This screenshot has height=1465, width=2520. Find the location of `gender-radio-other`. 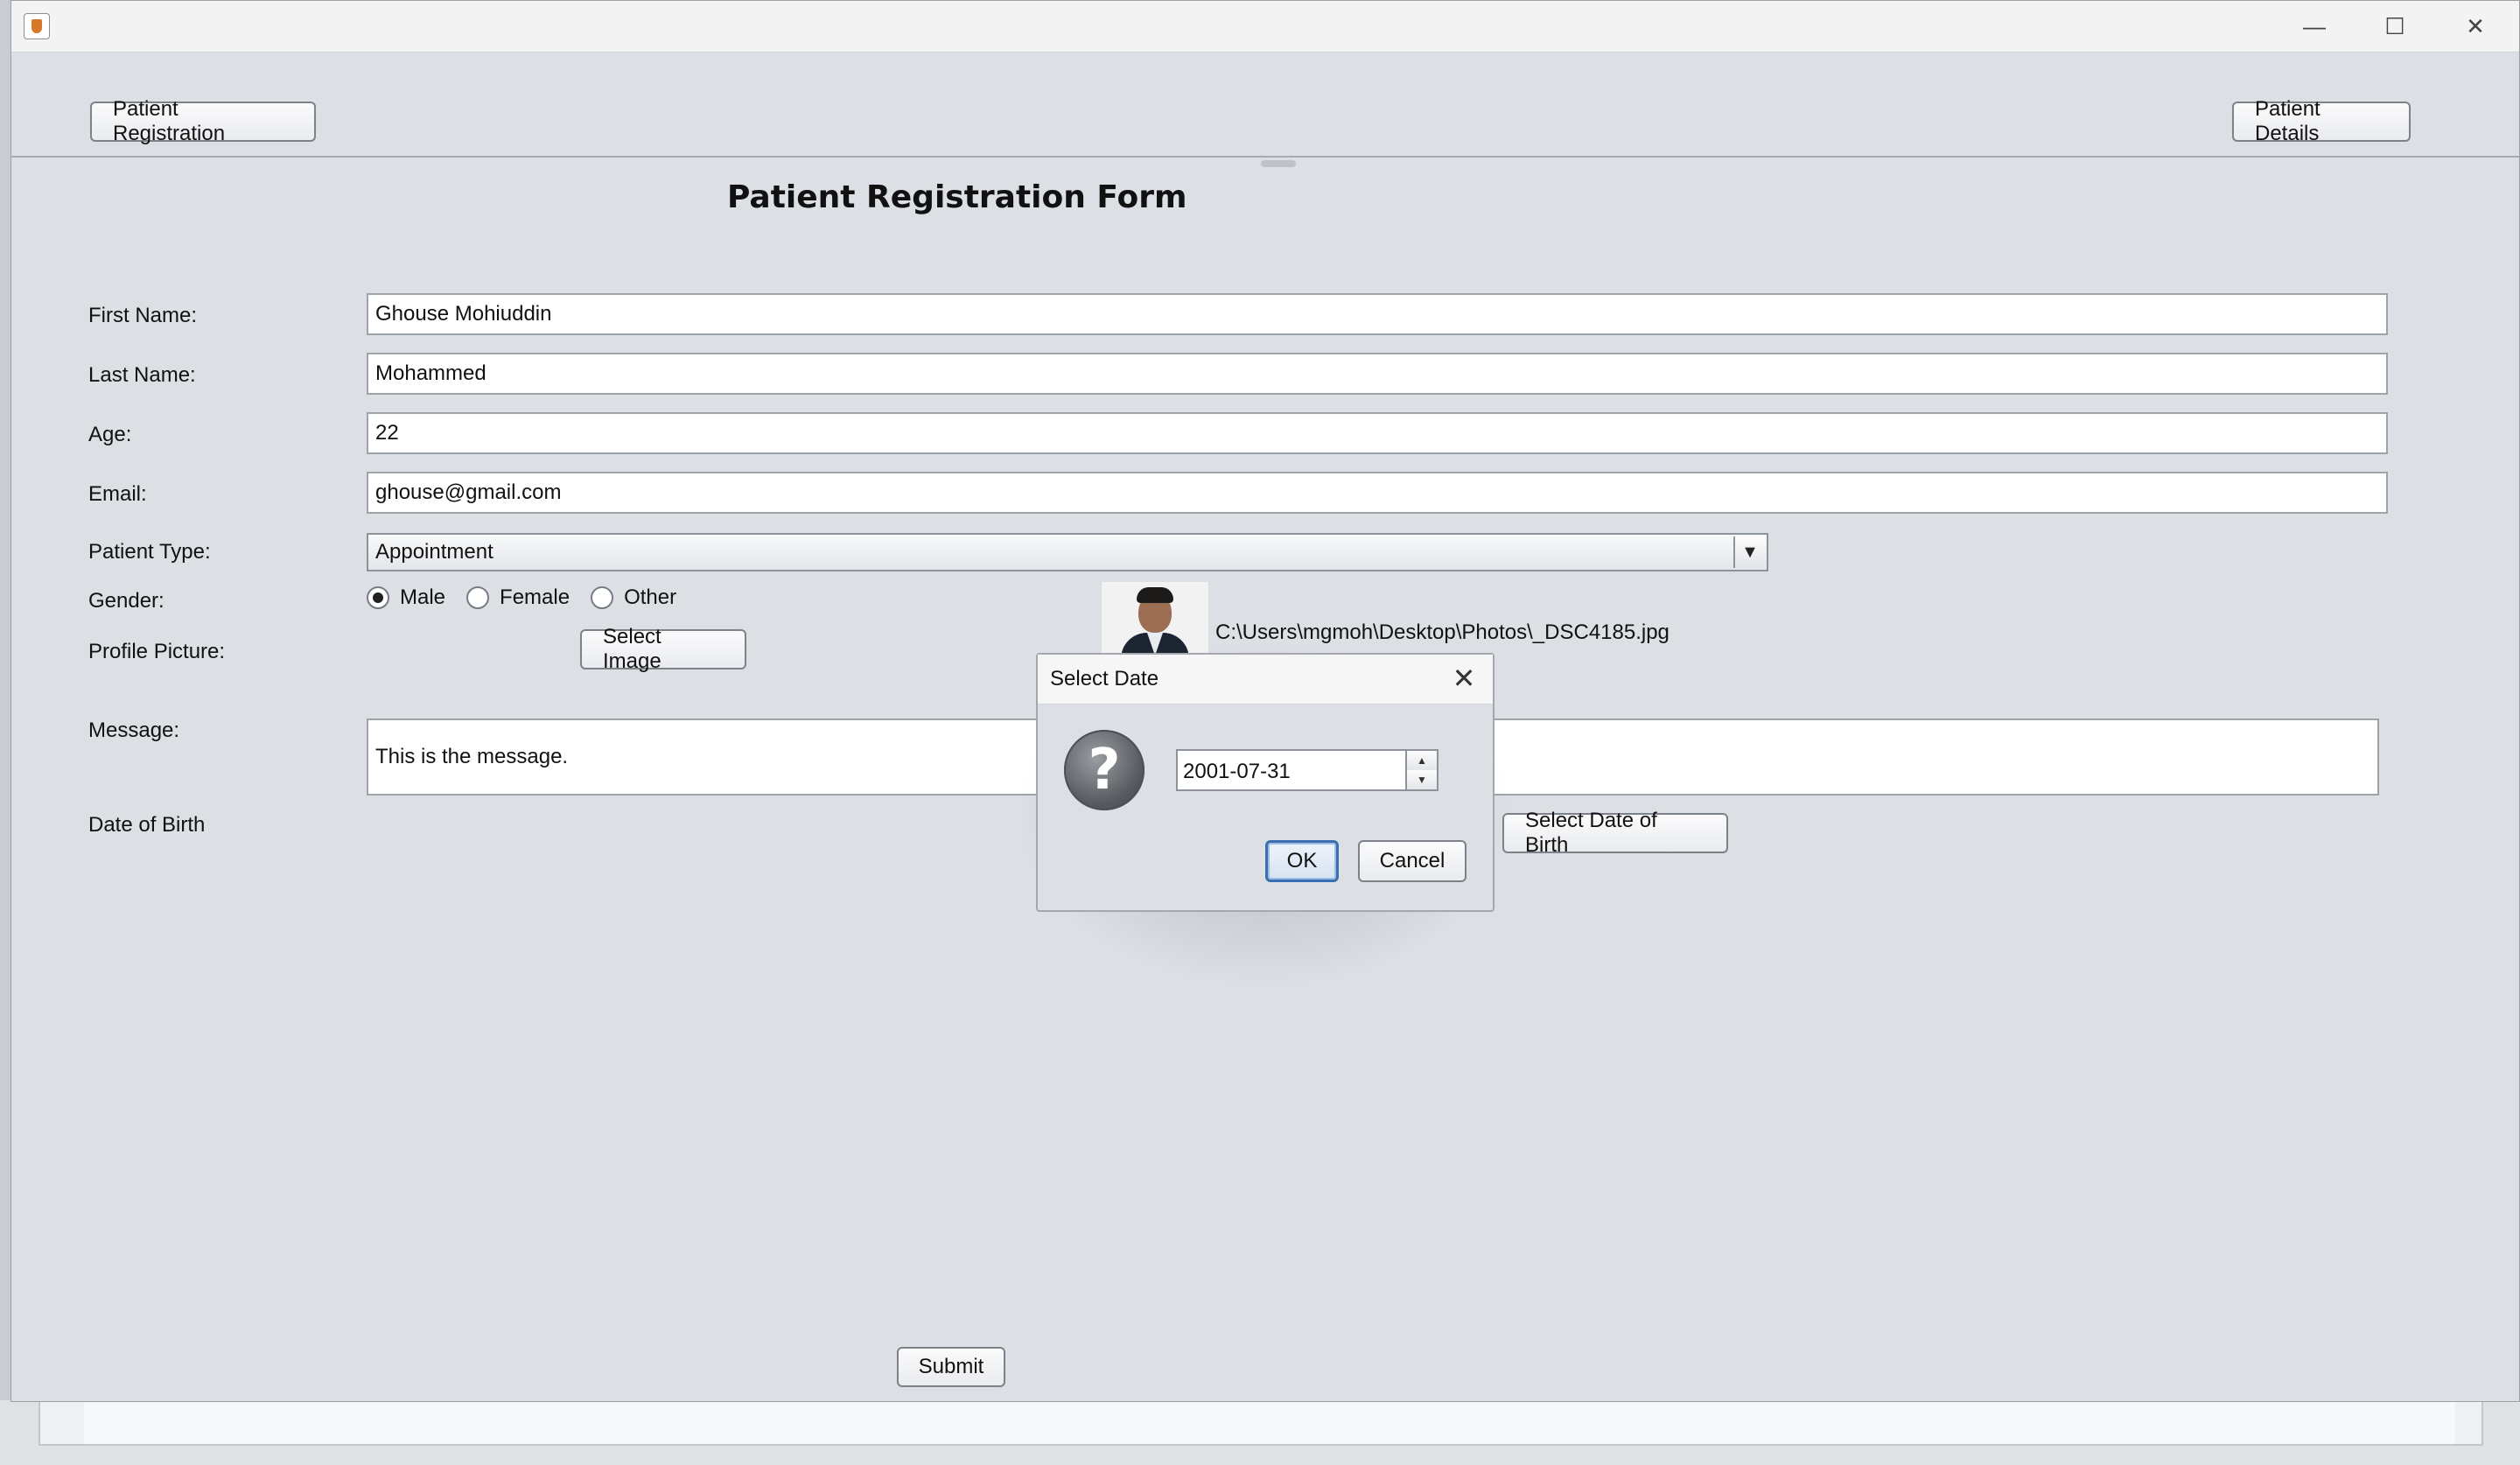

gender-radio-other is located at coordinates (602, 597).